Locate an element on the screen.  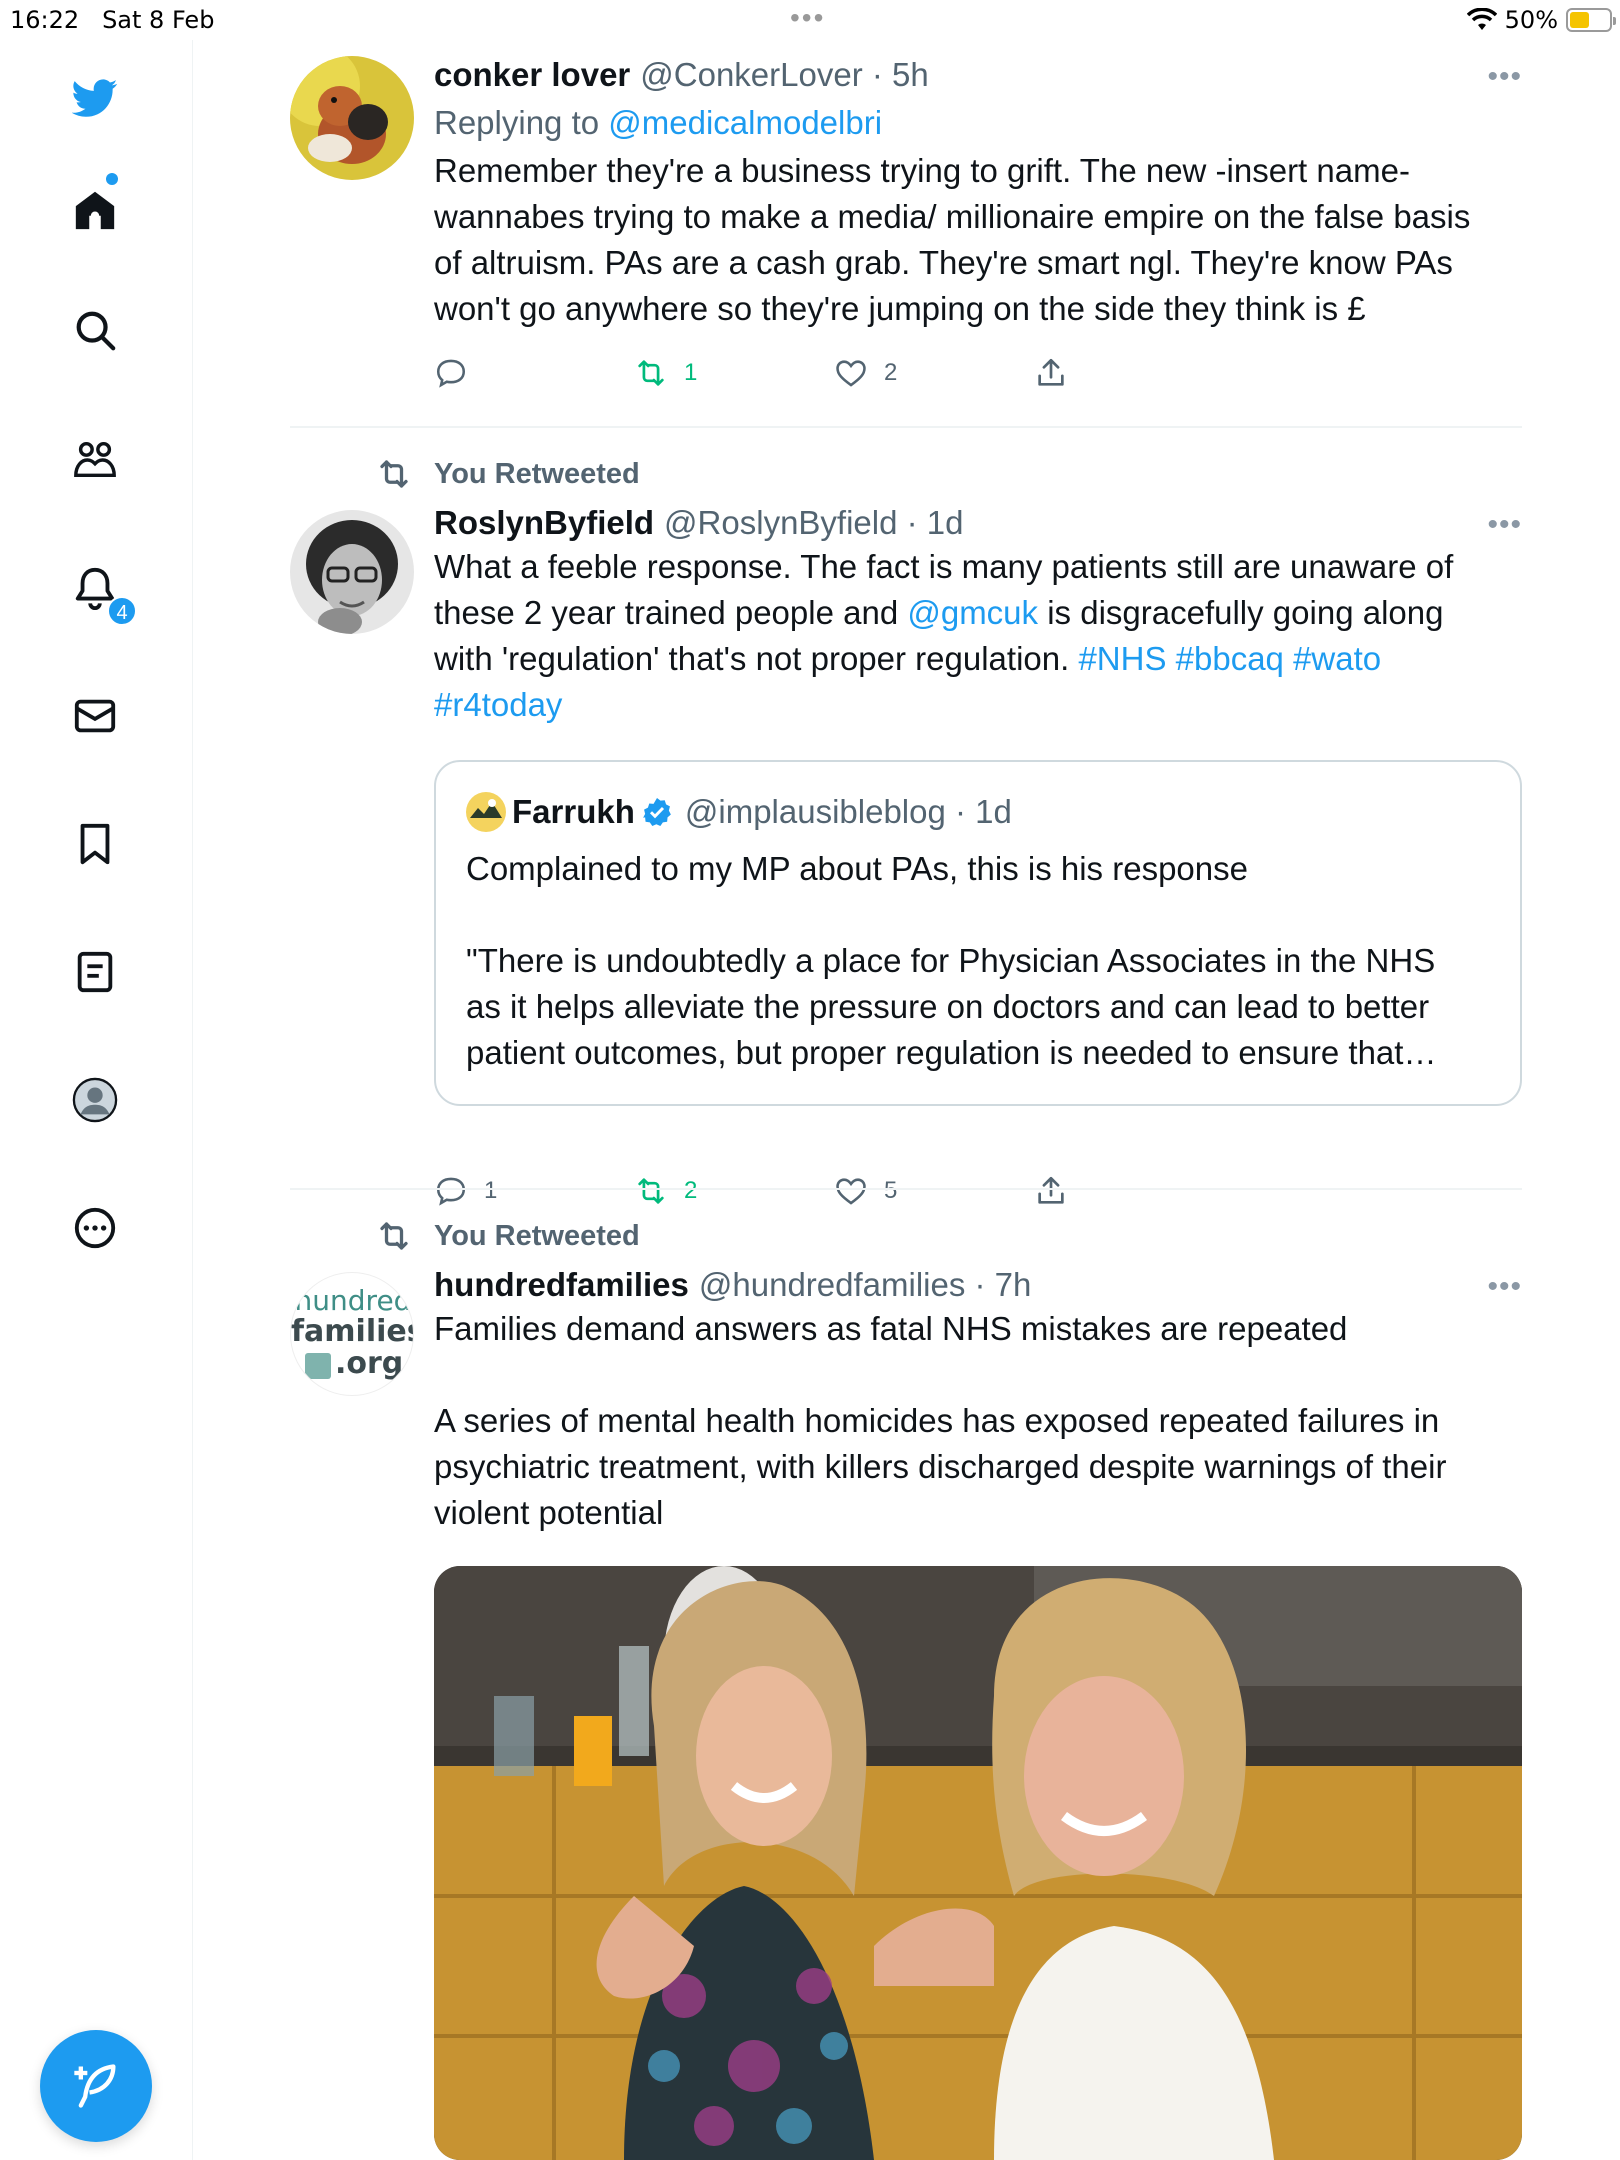
tweet-actions: 1 2 5 is located at coordinates (784, 1194).